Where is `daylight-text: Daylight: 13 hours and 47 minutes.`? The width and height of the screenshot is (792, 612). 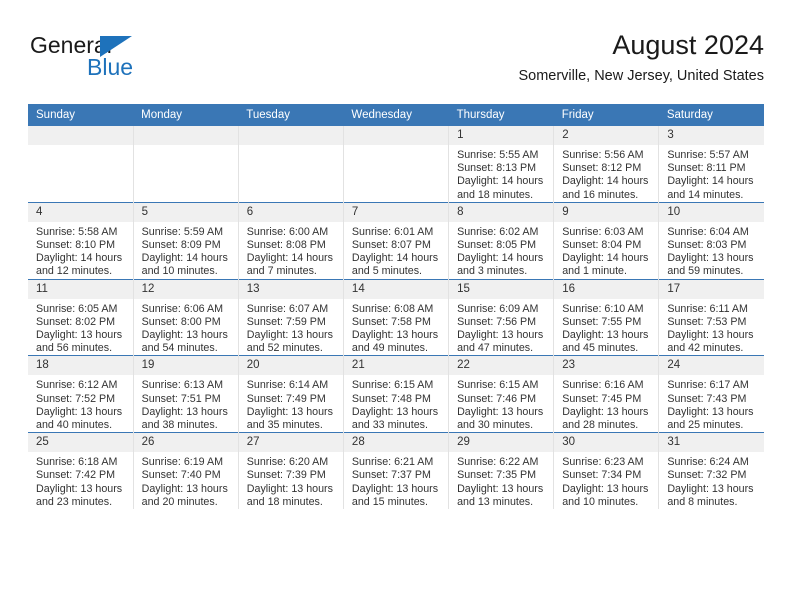 daylight-text: Daylight: 13 hours and 47 minutes. is located at coordinates (500, 342).